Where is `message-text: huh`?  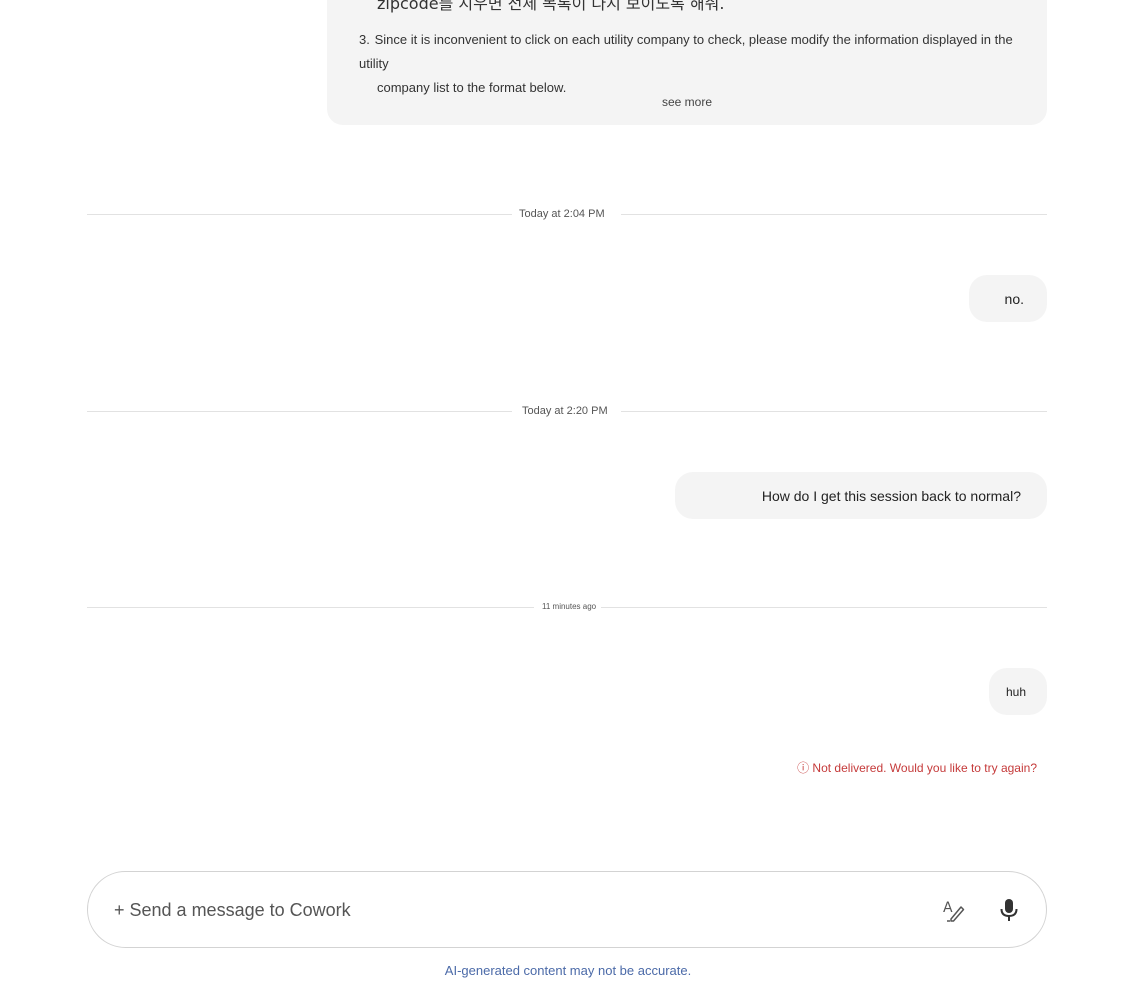
message-text: huh is located at coordinates (1015, 691).